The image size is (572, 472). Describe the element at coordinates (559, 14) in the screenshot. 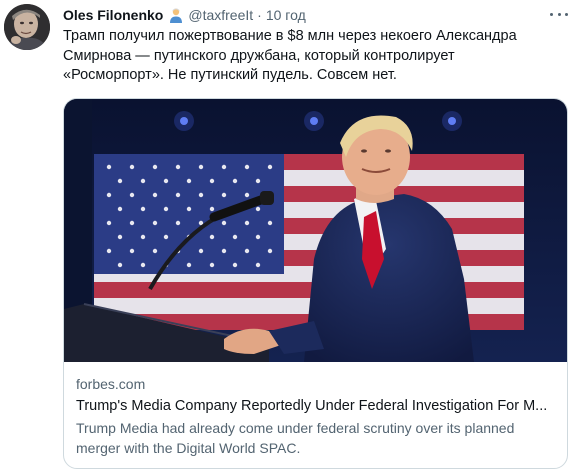

I see `more-options-icon` at that location.